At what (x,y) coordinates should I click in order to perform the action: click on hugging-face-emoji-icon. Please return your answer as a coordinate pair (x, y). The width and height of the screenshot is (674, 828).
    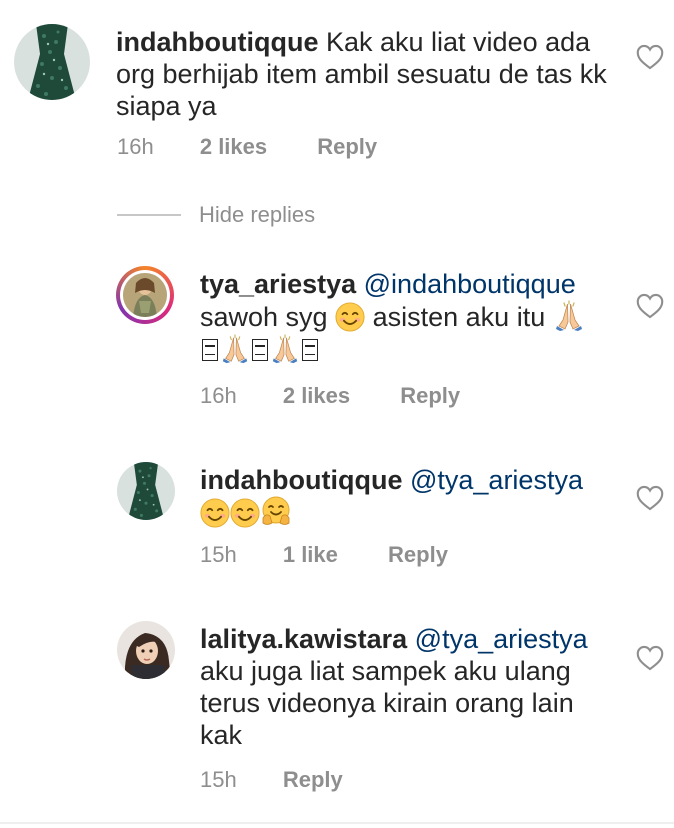
    Looking at the image, I should click on (276, 512).